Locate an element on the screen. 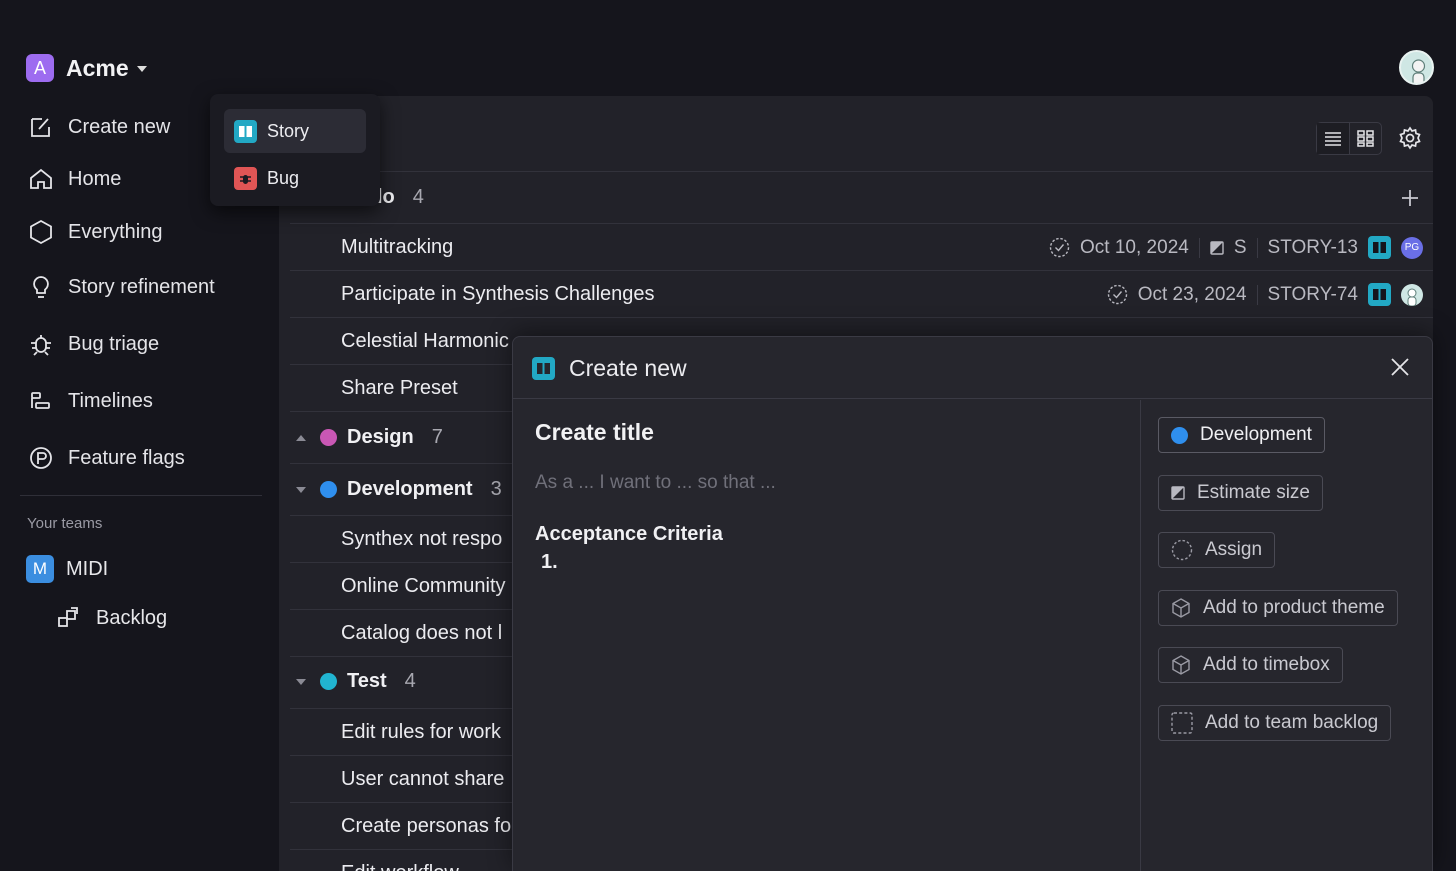 This screenshot has height=871, width=1456. acceptance-criteria-item: 1. is located at coordinates (549, 562).